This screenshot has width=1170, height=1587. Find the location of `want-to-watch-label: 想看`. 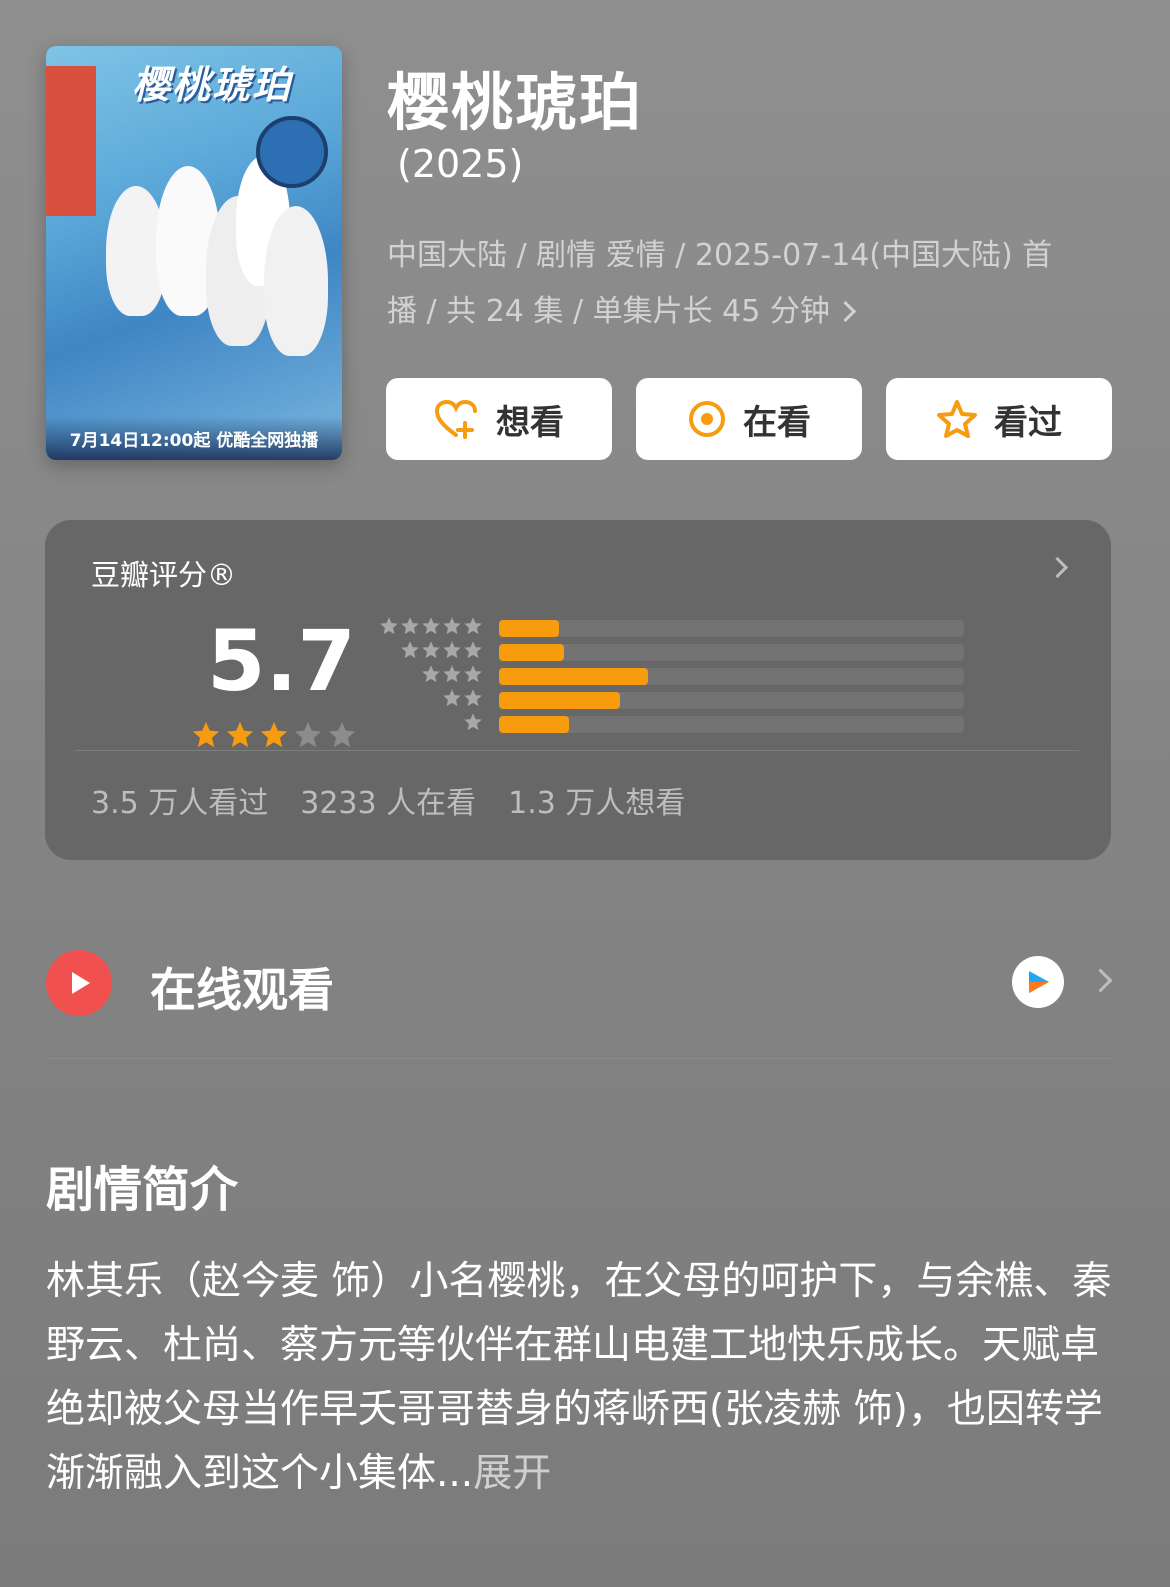

want-to-watch-label: 想看 is located at coordinates (530, 422).